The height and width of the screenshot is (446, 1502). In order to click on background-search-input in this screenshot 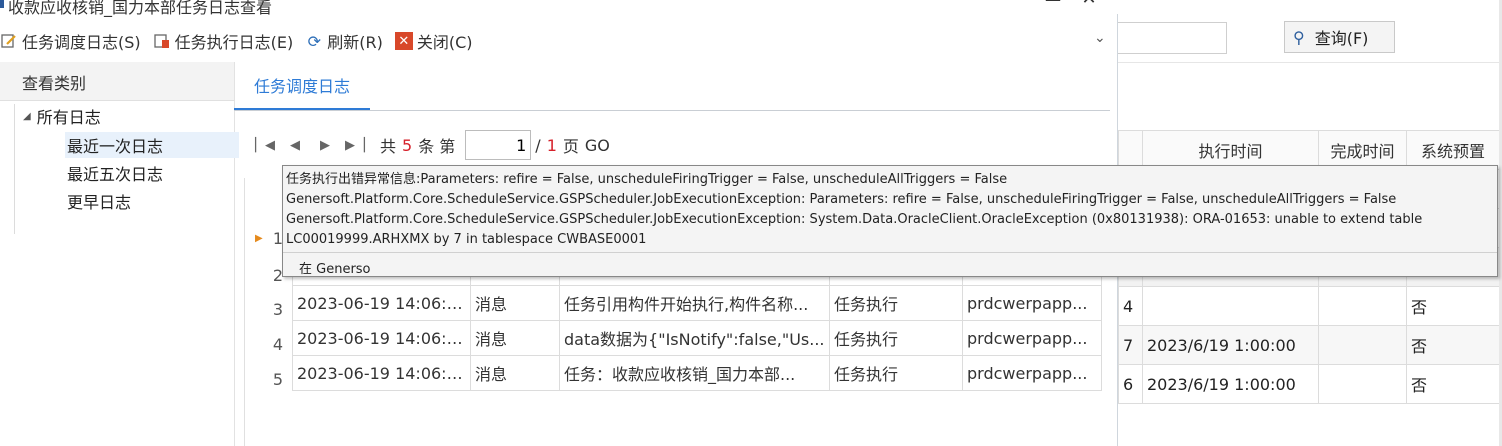, I will do `click(1172, 38)`.